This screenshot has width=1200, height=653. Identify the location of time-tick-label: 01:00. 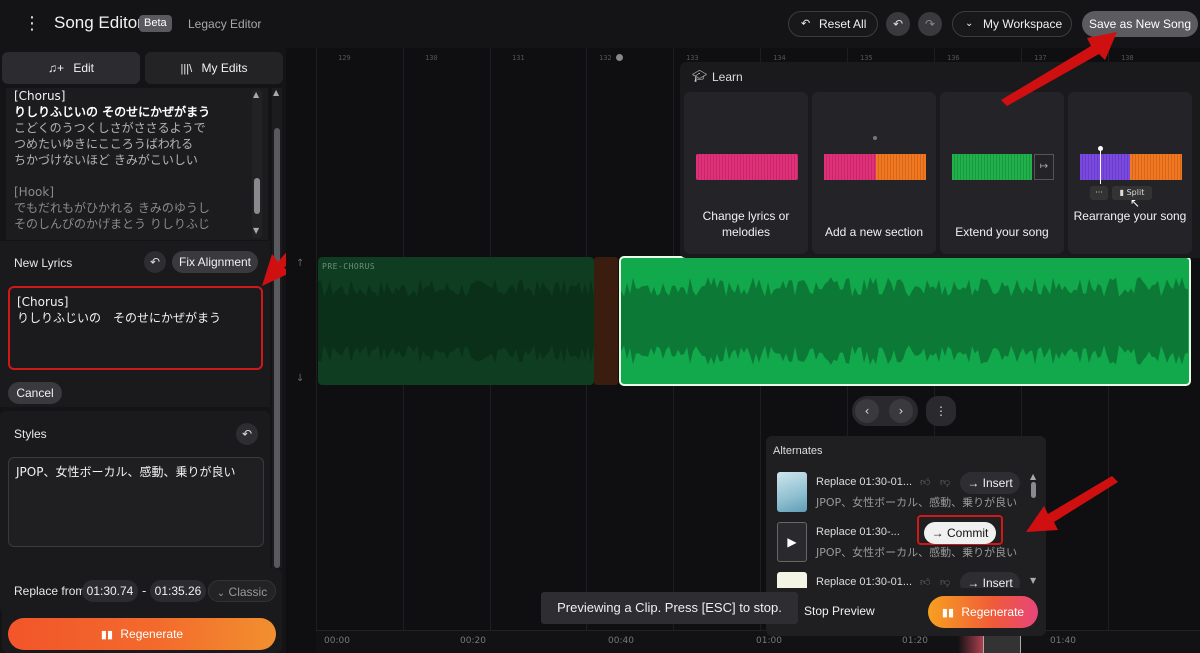
(769, 641).